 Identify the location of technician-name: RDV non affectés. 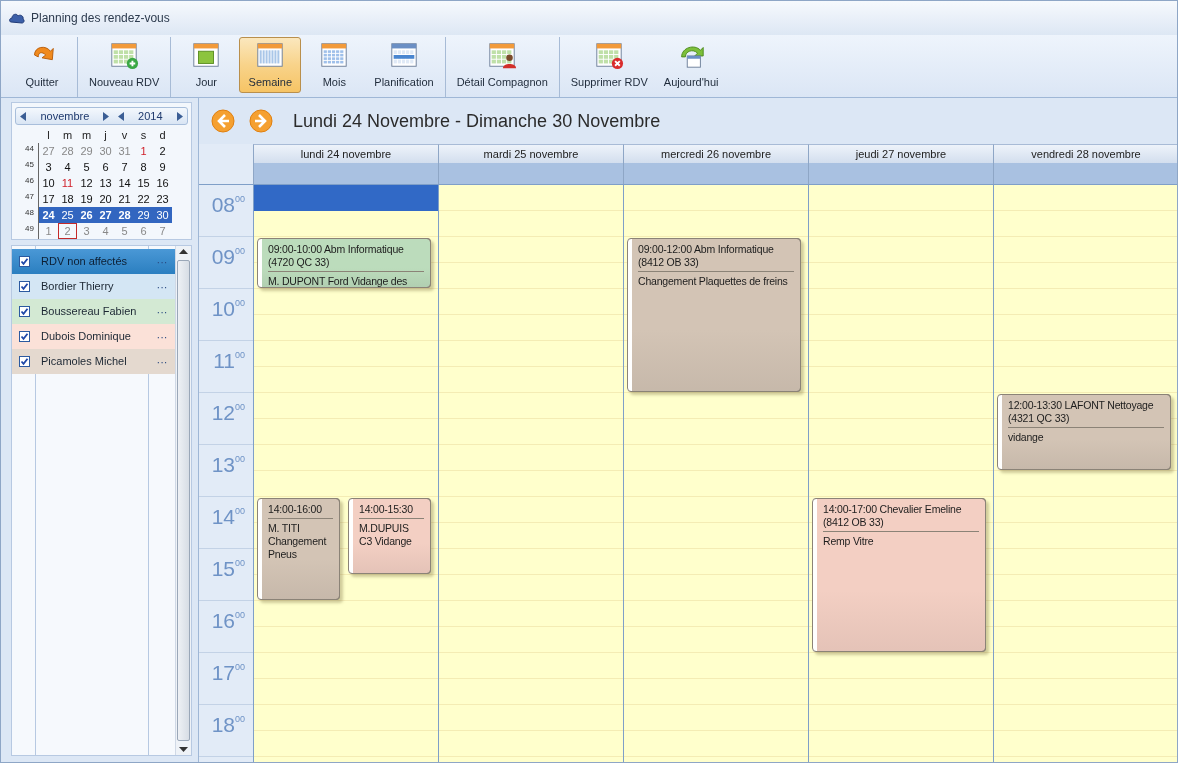
(92, 261).